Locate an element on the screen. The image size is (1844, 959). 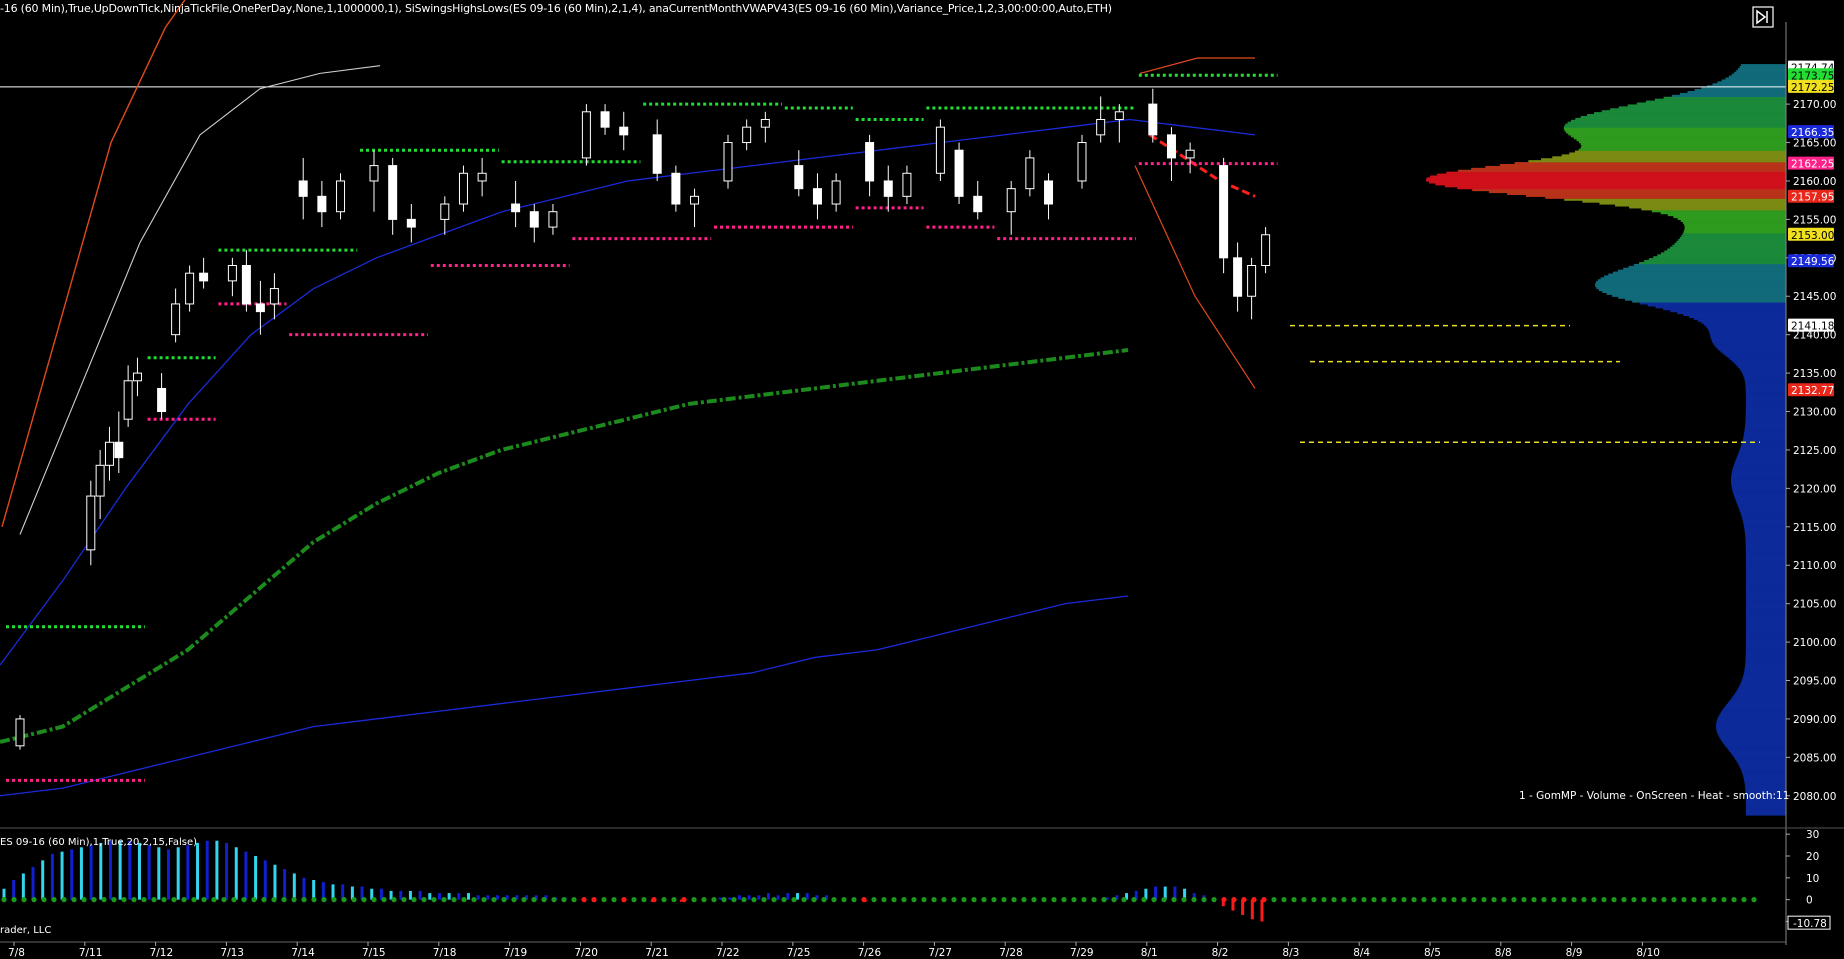
time-tick-label: 7/21 is located at coordinates (657, 953).